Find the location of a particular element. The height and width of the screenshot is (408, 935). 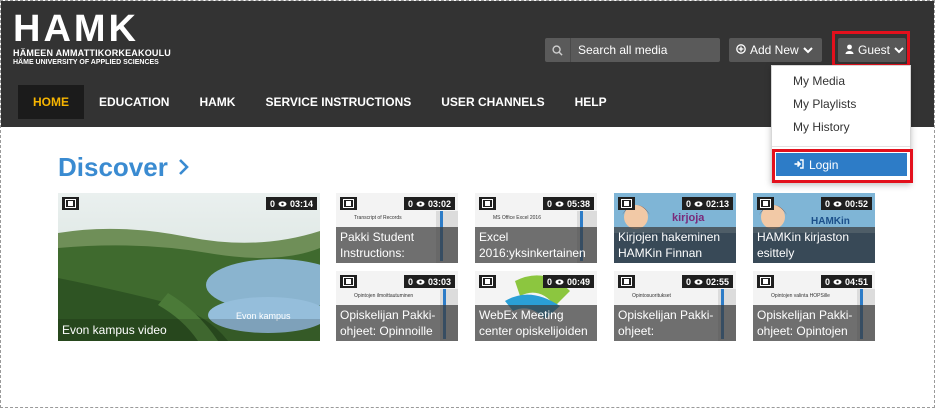

thumb-slide-text: Opintojen ilmoittautuminen is located at coordinates (384, 296).